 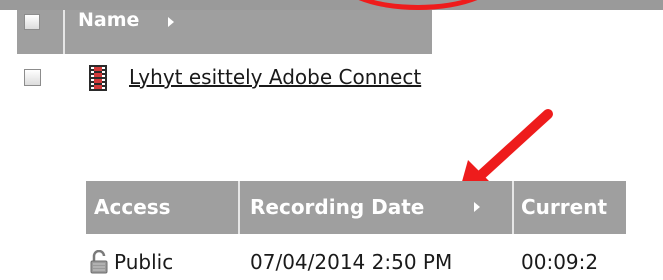 I want to click on column-header-name: Name, so click(x=108, y=20).